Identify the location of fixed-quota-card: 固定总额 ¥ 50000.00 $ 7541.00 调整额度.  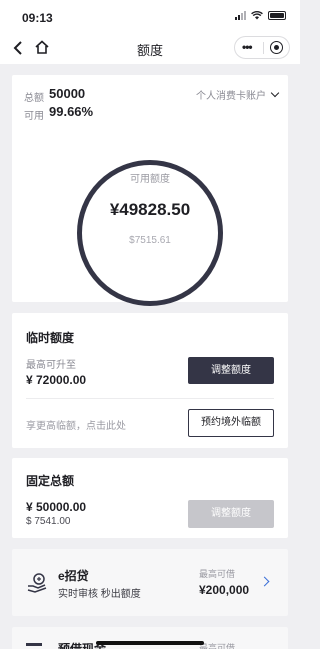
(150, 498).